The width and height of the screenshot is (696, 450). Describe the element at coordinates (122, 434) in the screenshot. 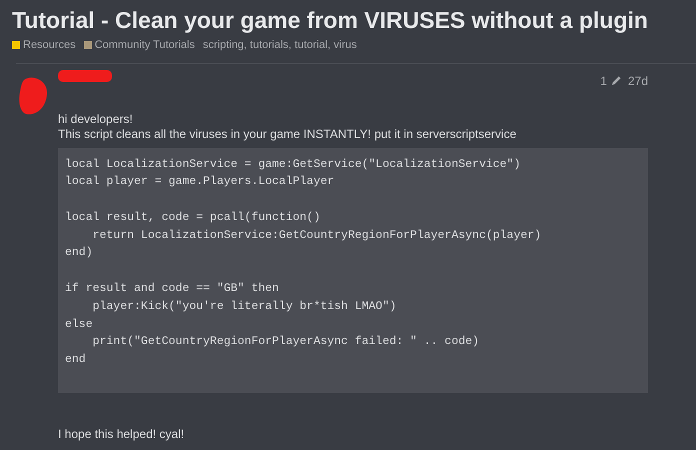

I see `post-text: I hope this helped! cyal!` at that location.